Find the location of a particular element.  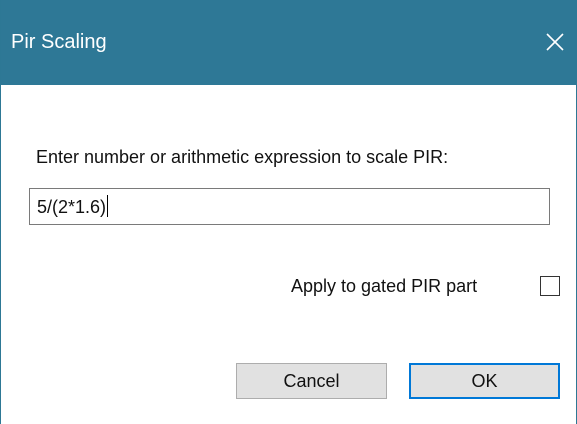

expression-input-value: 5/(2*1.6) is located at coordinates (73, 207).